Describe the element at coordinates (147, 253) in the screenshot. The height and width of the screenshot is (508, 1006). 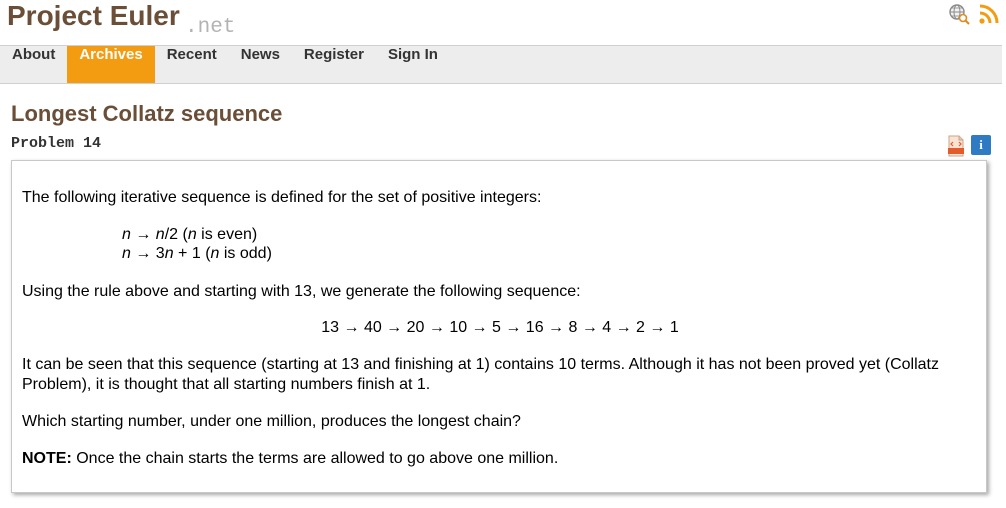
I see `rule-odd-b: → 3` at that location.